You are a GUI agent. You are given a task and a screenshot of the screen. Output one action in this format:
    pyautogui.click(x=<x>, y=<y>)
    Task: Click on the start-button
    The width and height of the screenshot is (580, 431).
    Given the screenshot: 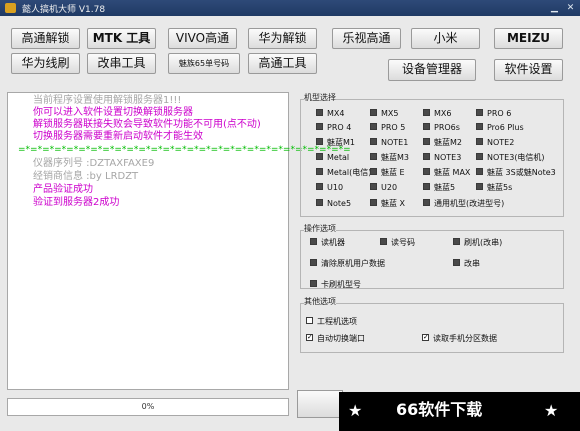 What is the action you would take?
    pyautogui.click(x=320, y=404)
    